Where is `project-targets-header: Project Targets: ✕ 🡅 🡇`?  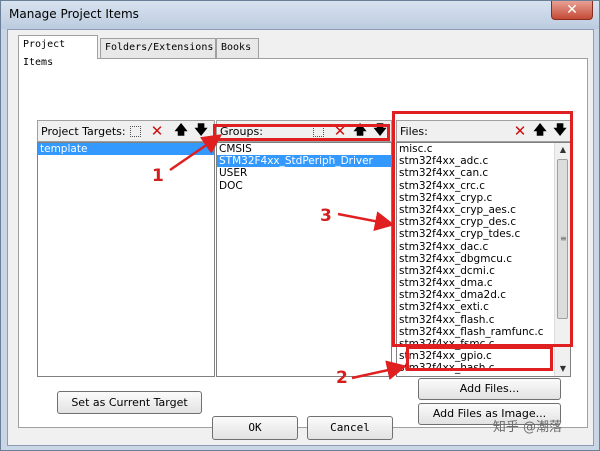
project-targets-header: Project Targets: ✕ 🡅 🡇 is located at coordinates (126, 131).